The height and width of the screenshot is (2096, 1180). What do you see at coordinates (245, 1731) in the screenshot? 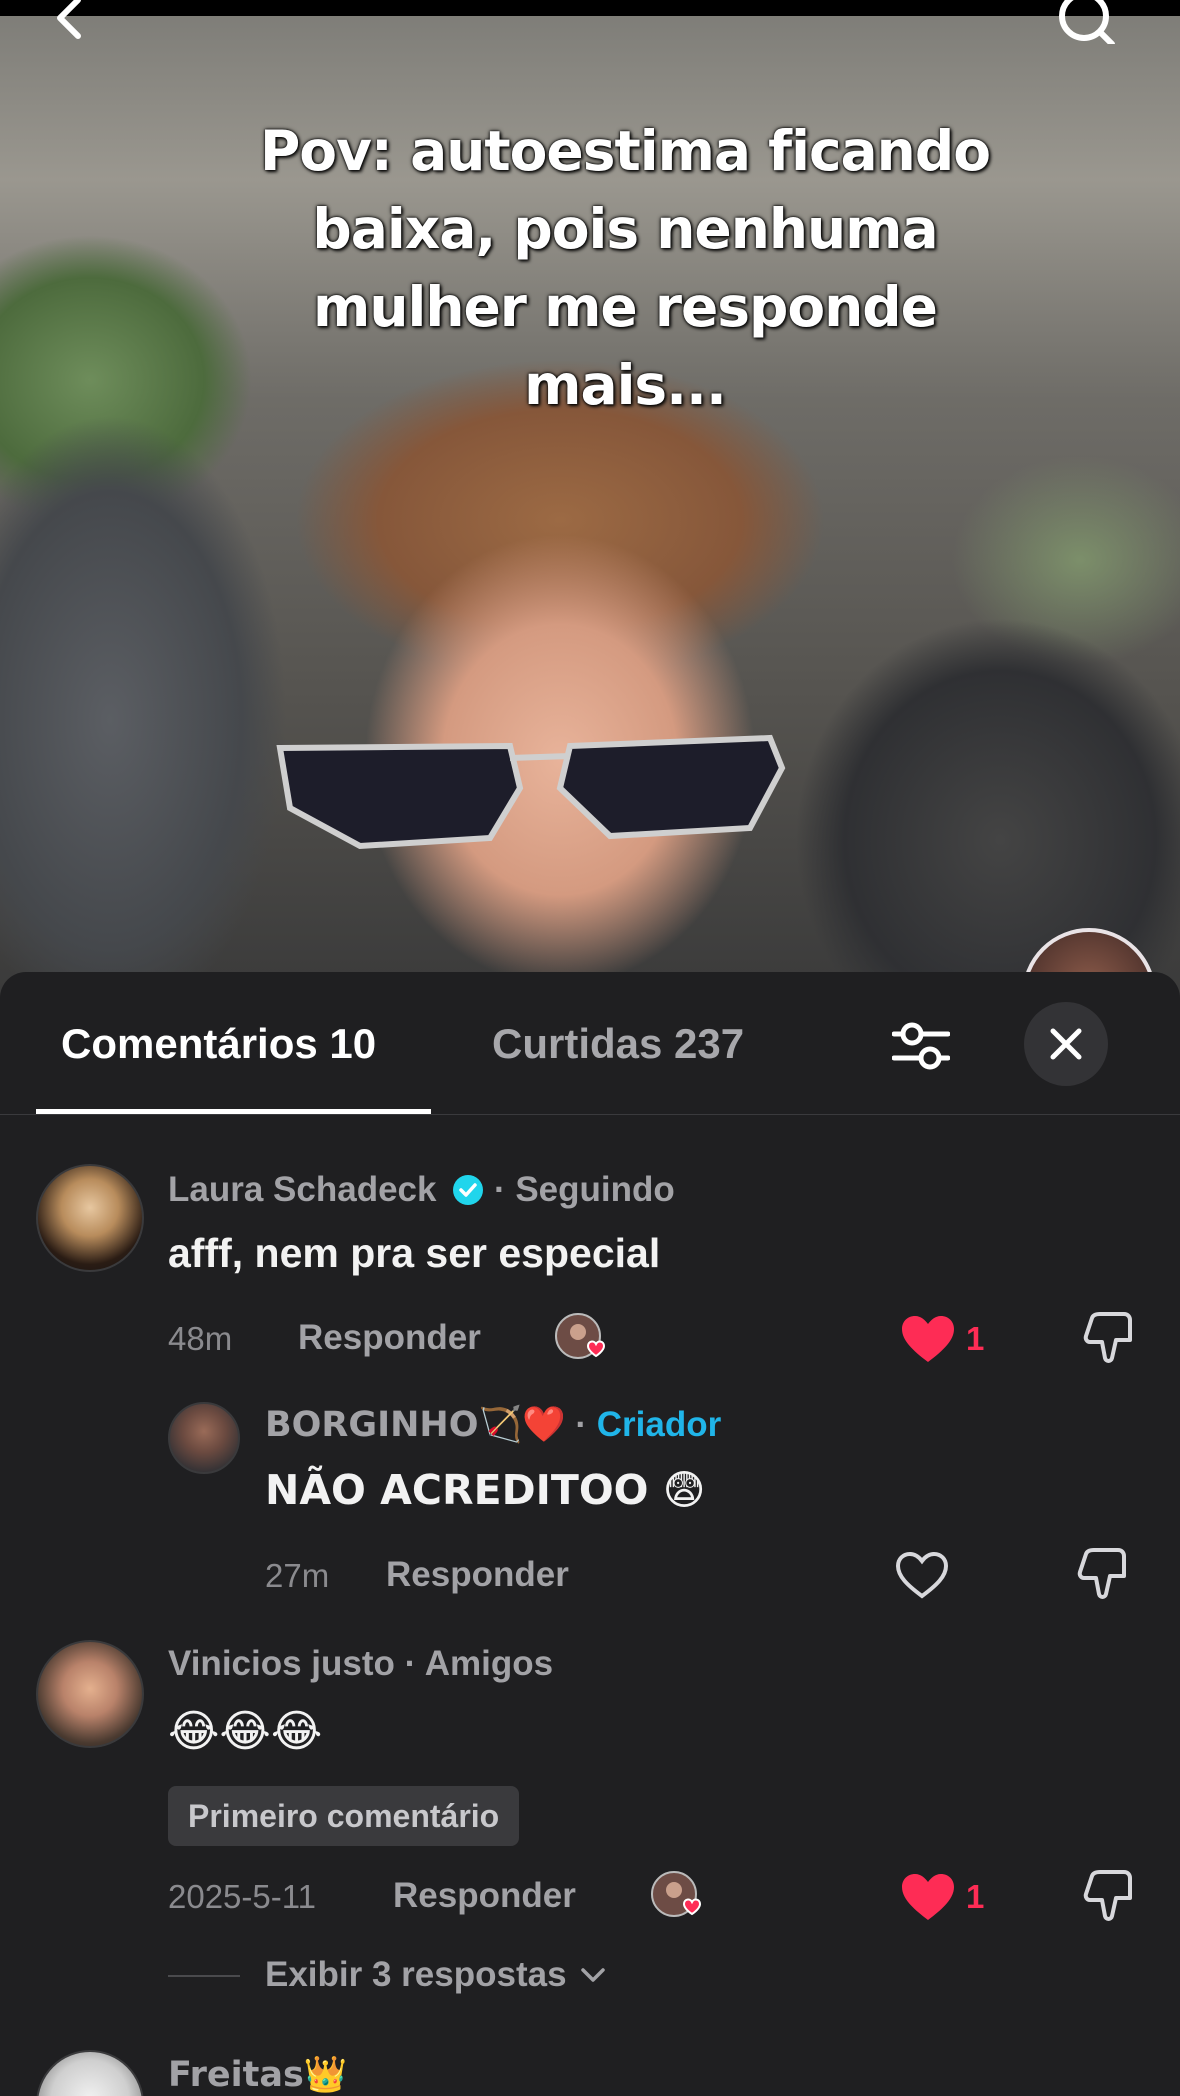
I see `comment-text: 😂😂😂` at bounding box center [245, 1731].